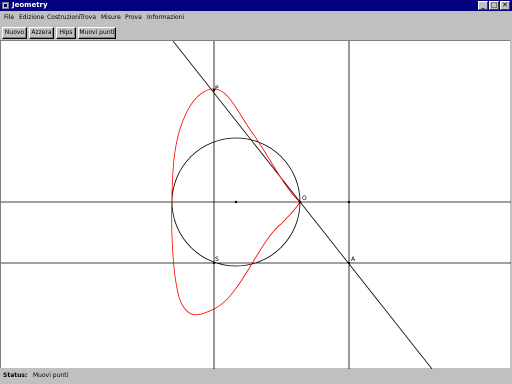 Image resolution: width=512 pixels, height=384 pixels. I want to click on status-value: Muovi punti, so click(51, 375).